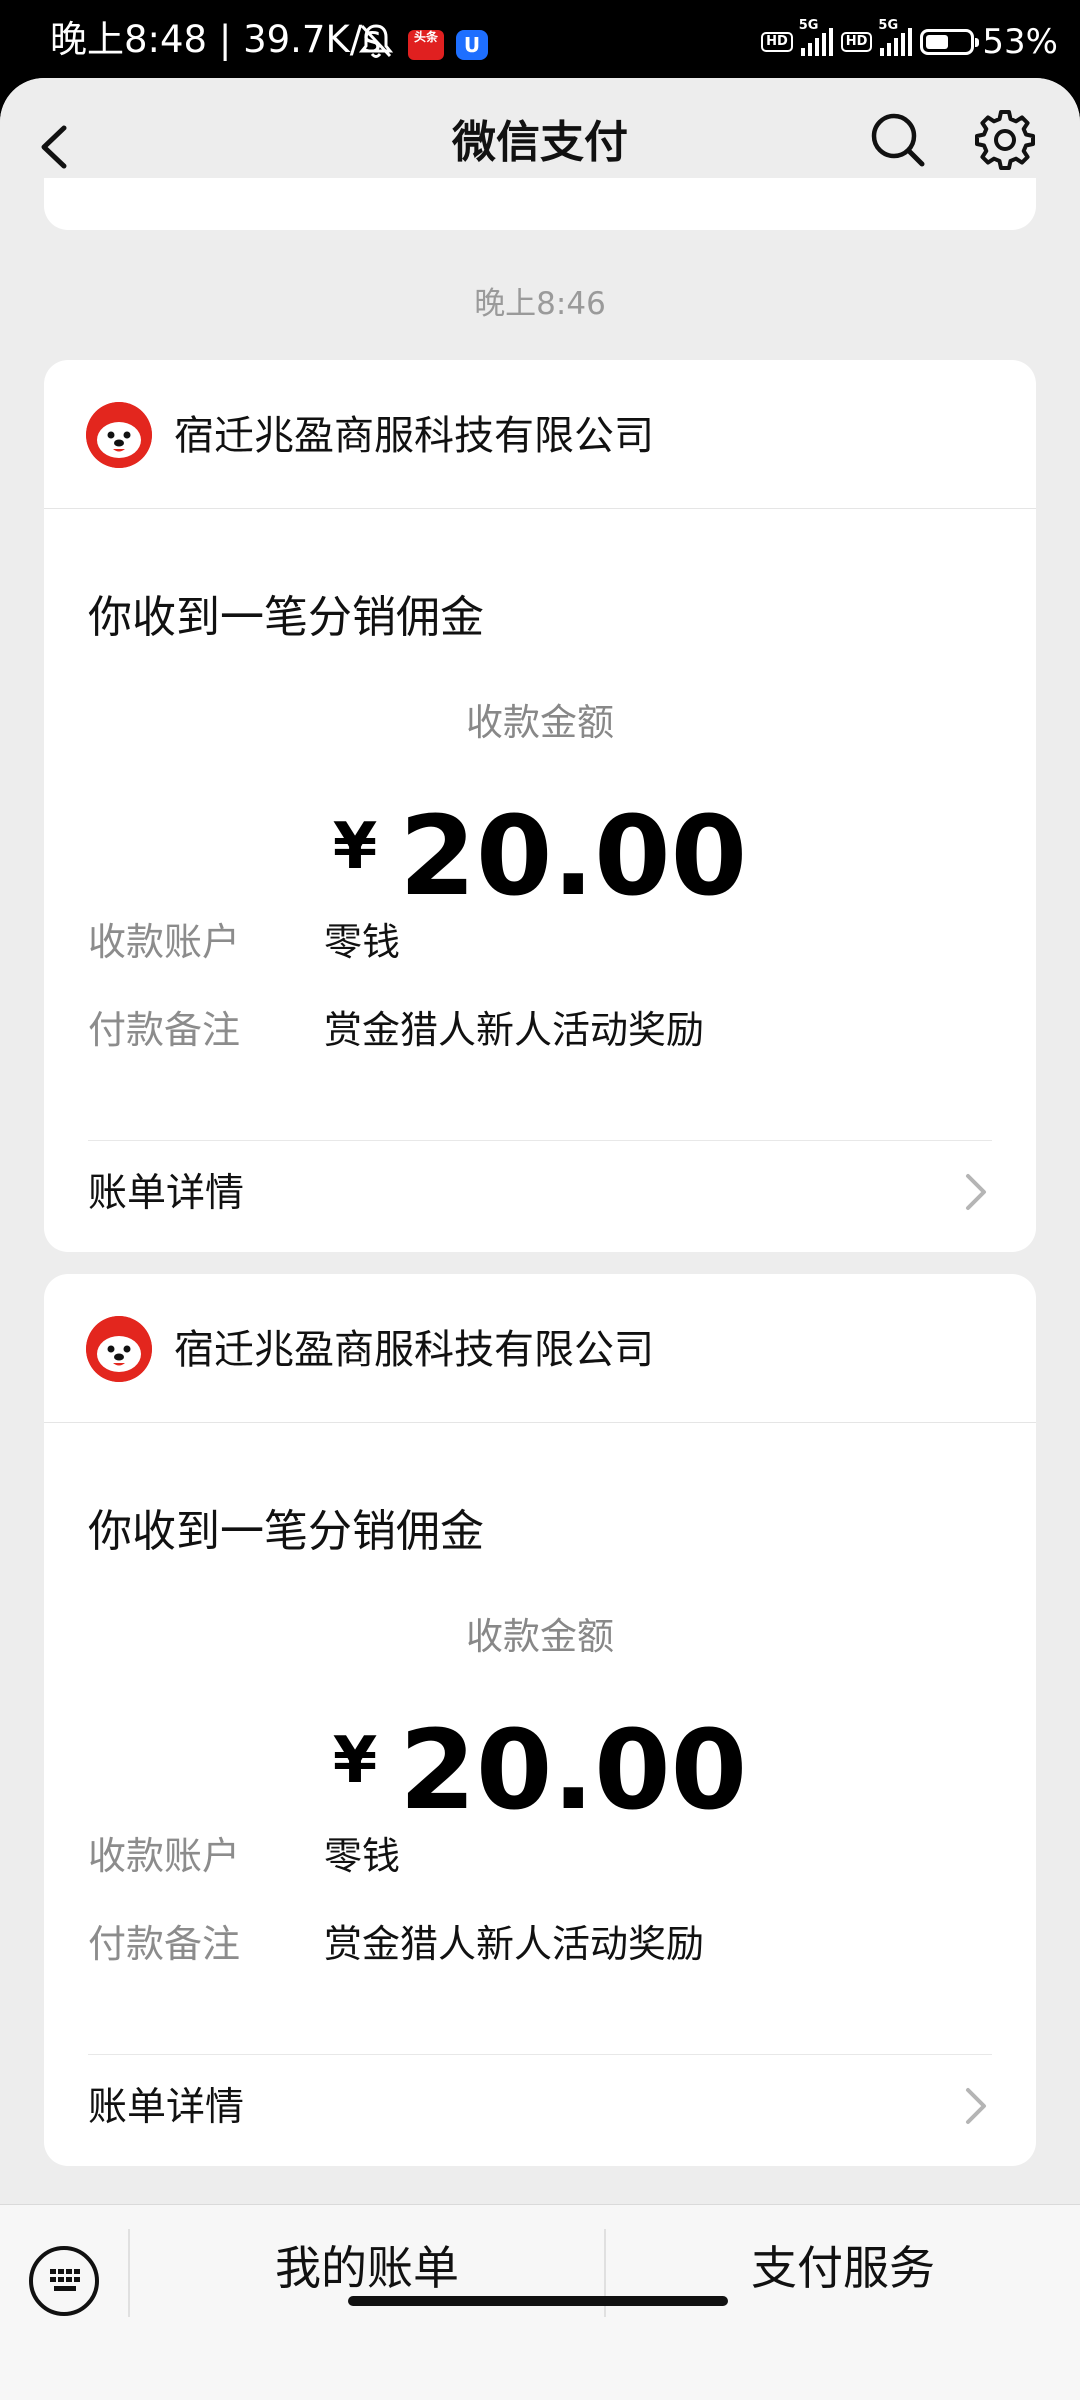 Image resolution: width=1080 pixels, height=2400 pixels. Describe the element at coordinates (843, 2268) in the screenshot. I see `pay-services-button: 支付服务` at that location.